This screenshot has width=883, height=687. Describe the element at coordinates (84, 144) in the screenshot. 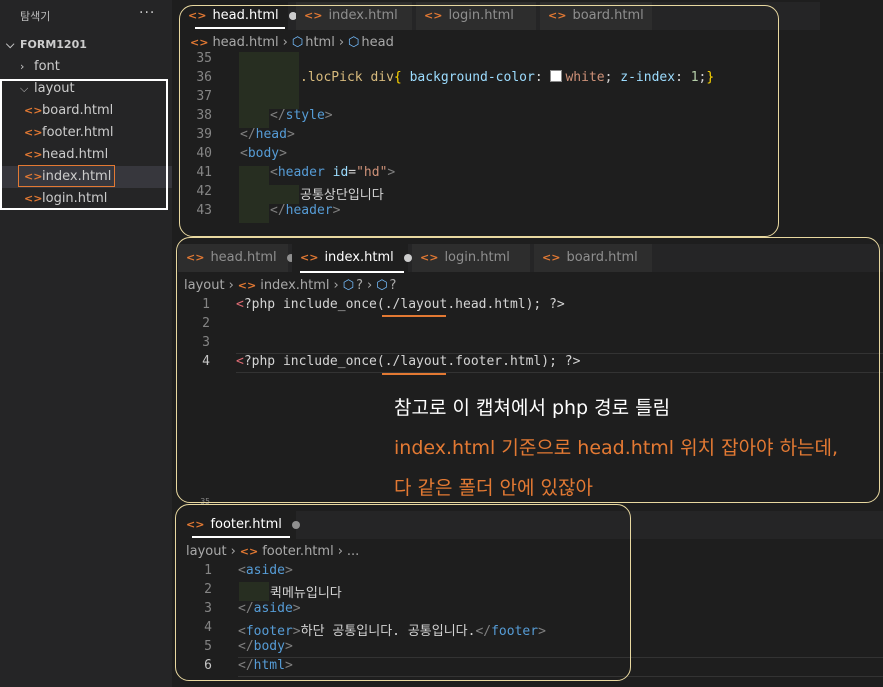

I see `layout-folder-highlight-box` at that location.